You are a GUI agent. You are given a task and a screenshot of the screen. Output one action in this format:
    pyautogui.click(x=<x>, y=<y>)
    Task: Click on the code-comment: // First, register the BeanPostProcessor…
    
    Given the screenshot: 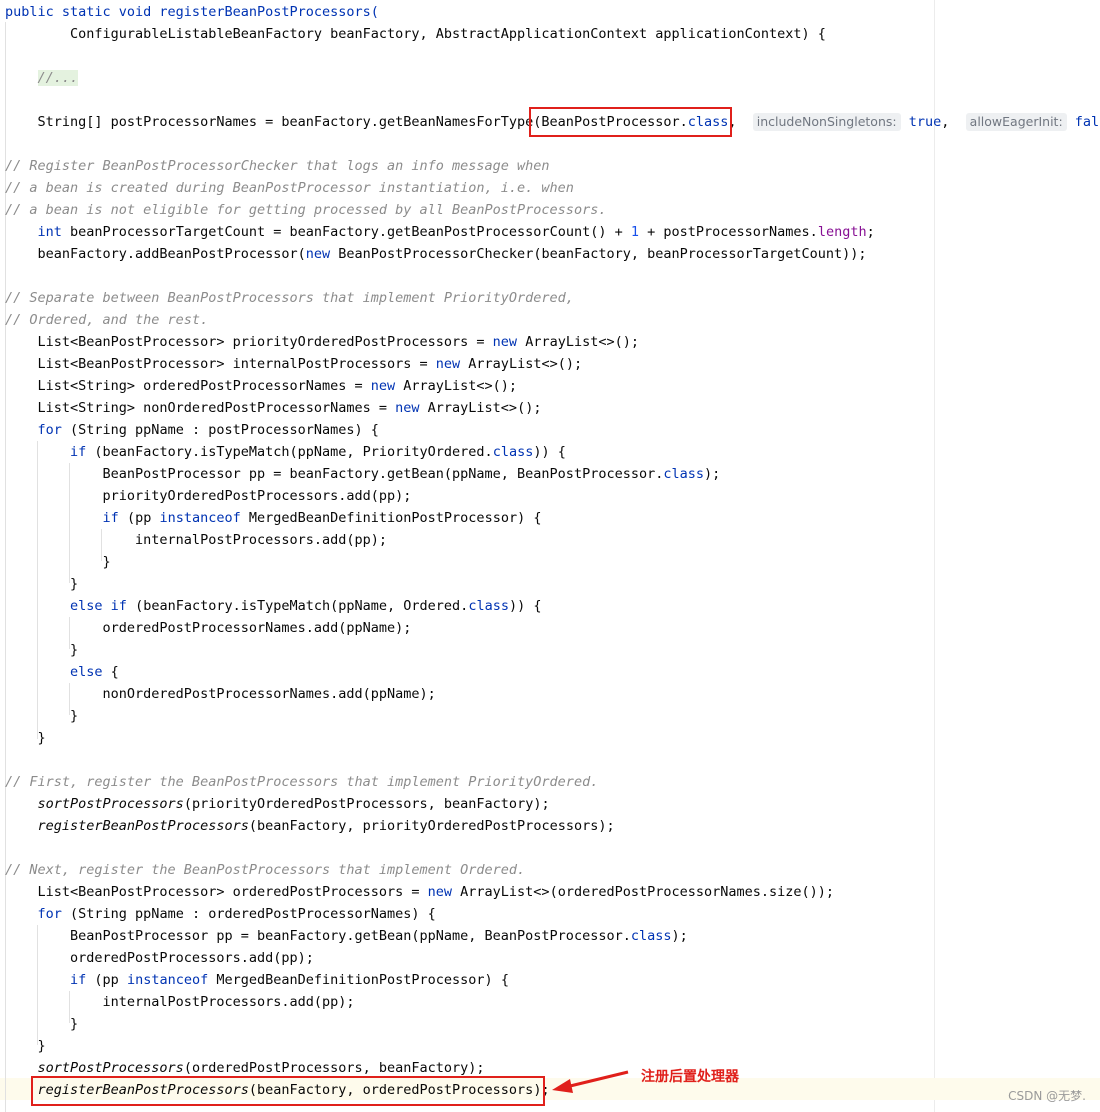 What is the action you would take?
    pyautogui.click(x=302, y=782)
    